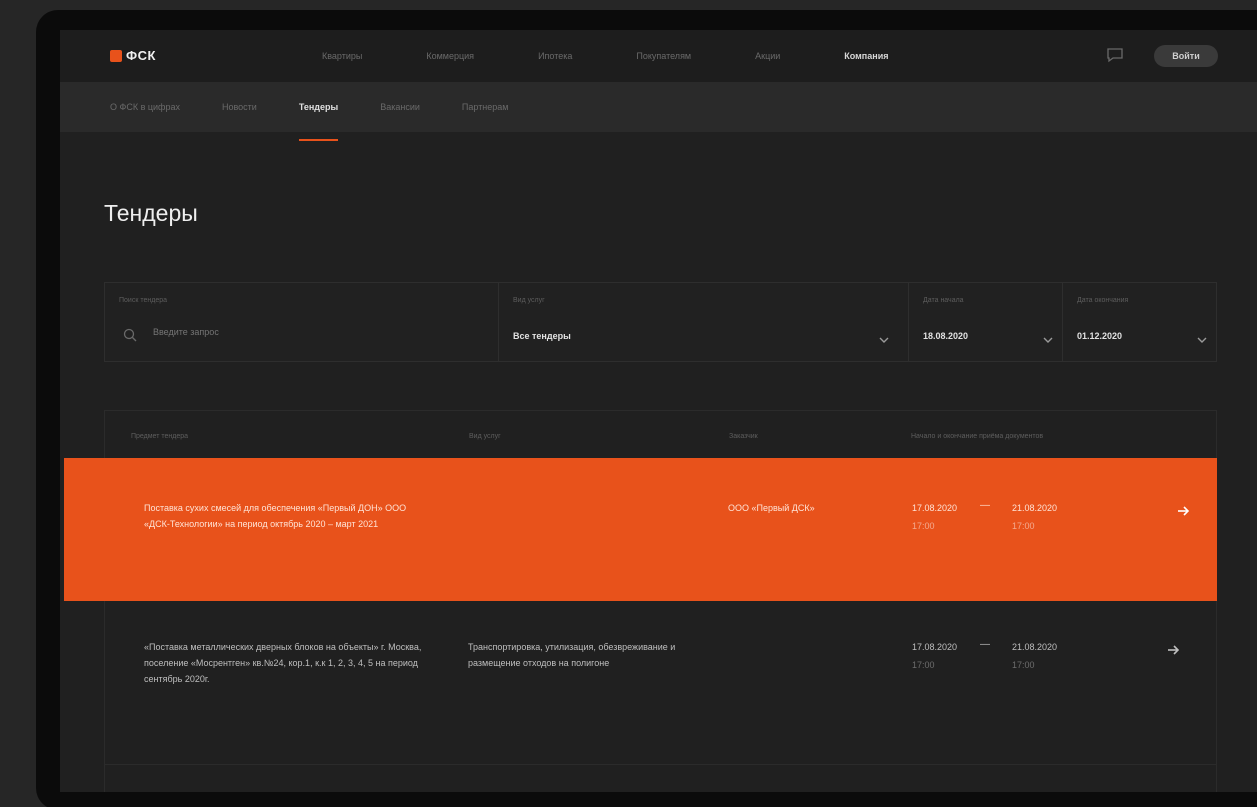 The width and height of the screenshot is (1257, 807). What do you see at coordinates (767, 56) in the screenshot?
I see `topnav-item-promotions: Акции` at bounding box center [767, 56].